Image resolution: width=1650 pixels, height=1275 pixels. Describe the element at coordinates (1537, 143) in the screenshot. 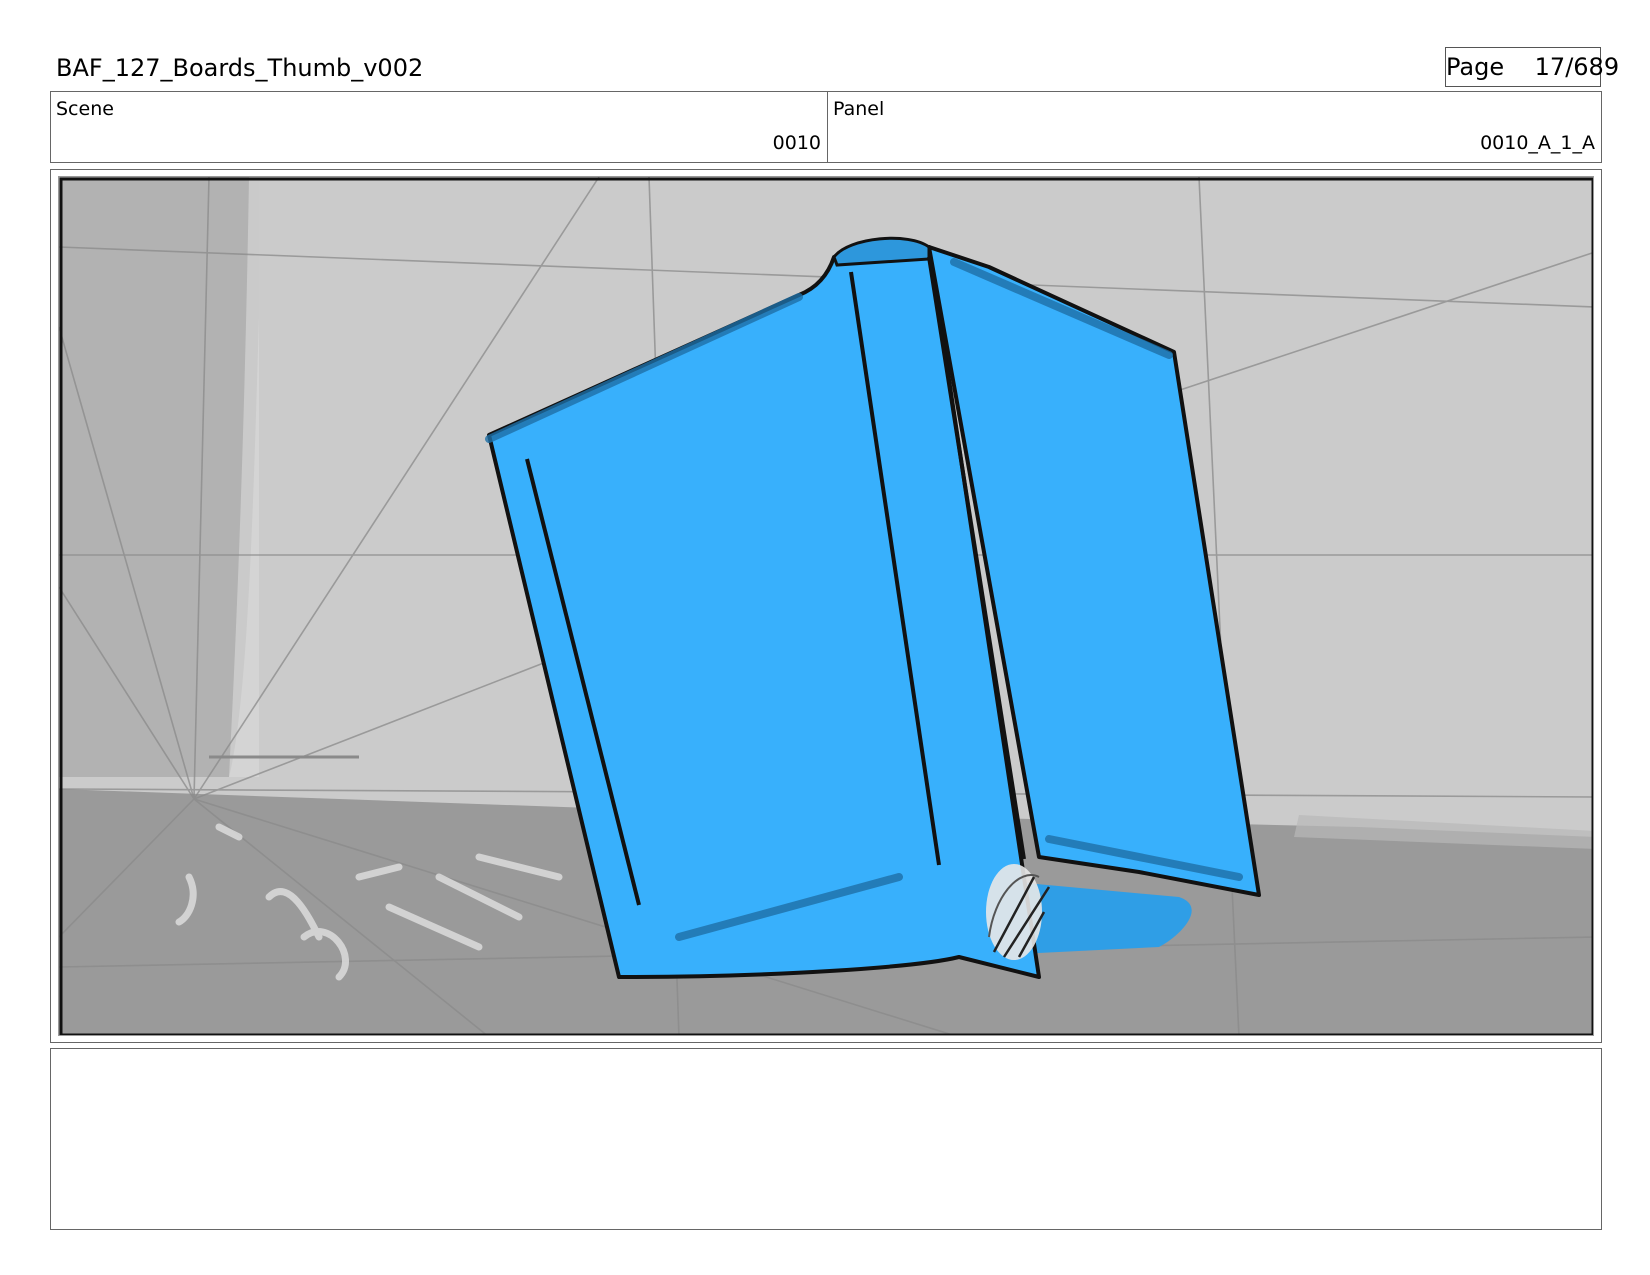

I see `panel-value: 0010_A_1_A` at that location.